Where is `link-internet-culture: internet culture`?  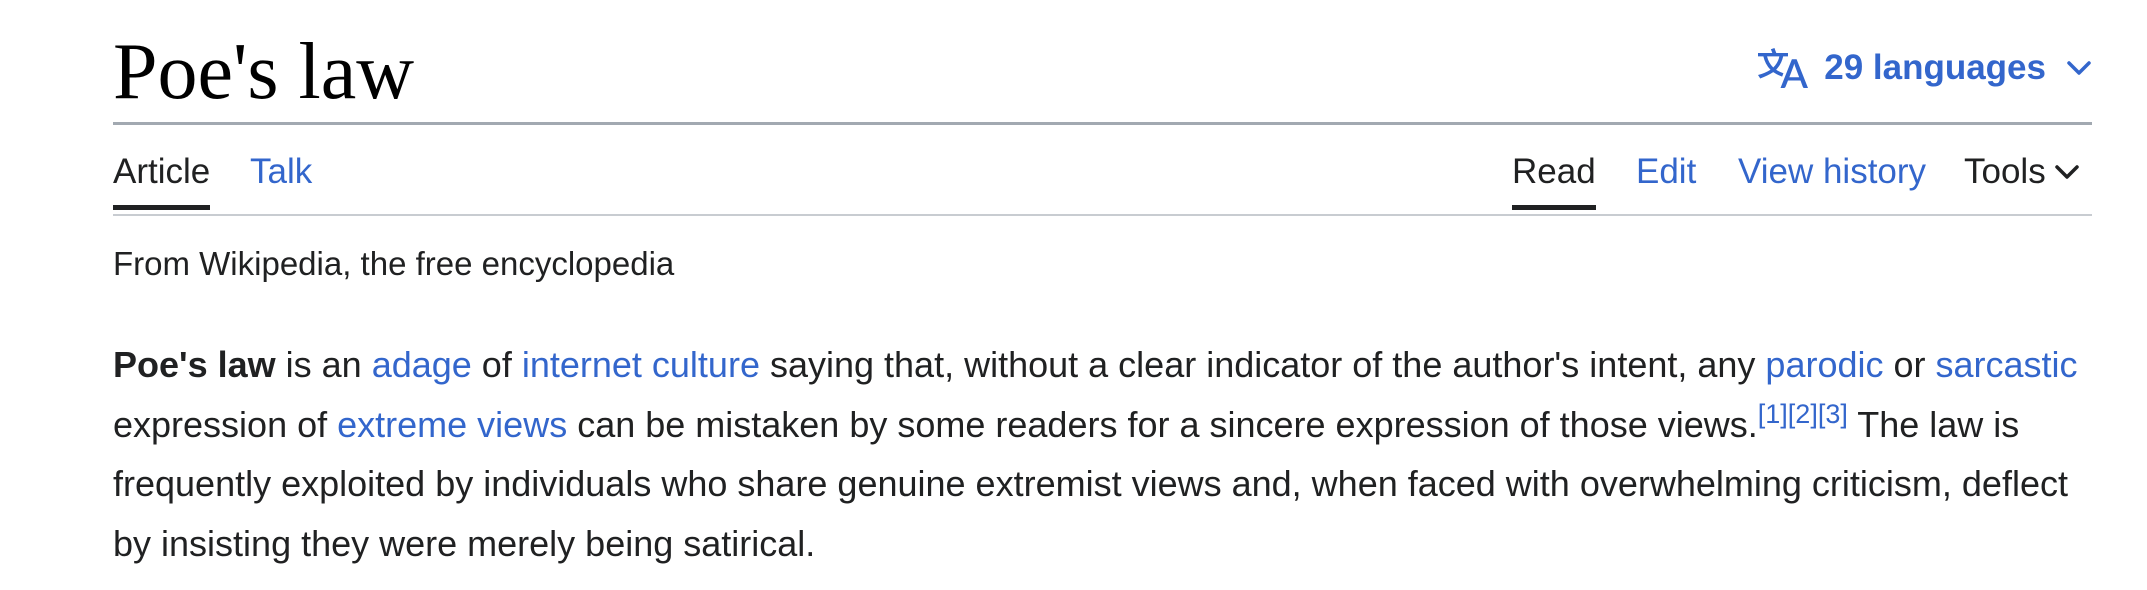
link-internet-culture: internet culture is located at coordinates (641, 364).